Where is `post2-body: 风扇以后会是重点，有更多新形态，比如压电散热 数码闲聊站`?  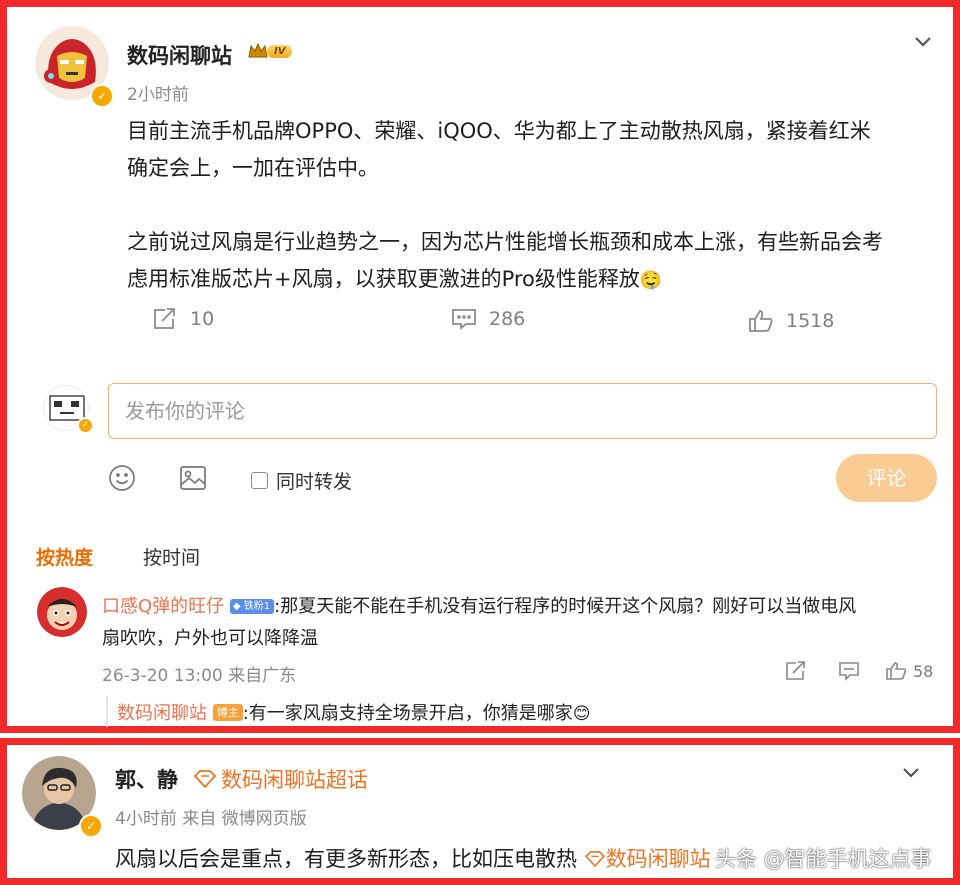
post2-body: 风扇以后会是重点，有更多新形态，比如压电散热 数码闲聊站 is located at coordinates (413, 859).